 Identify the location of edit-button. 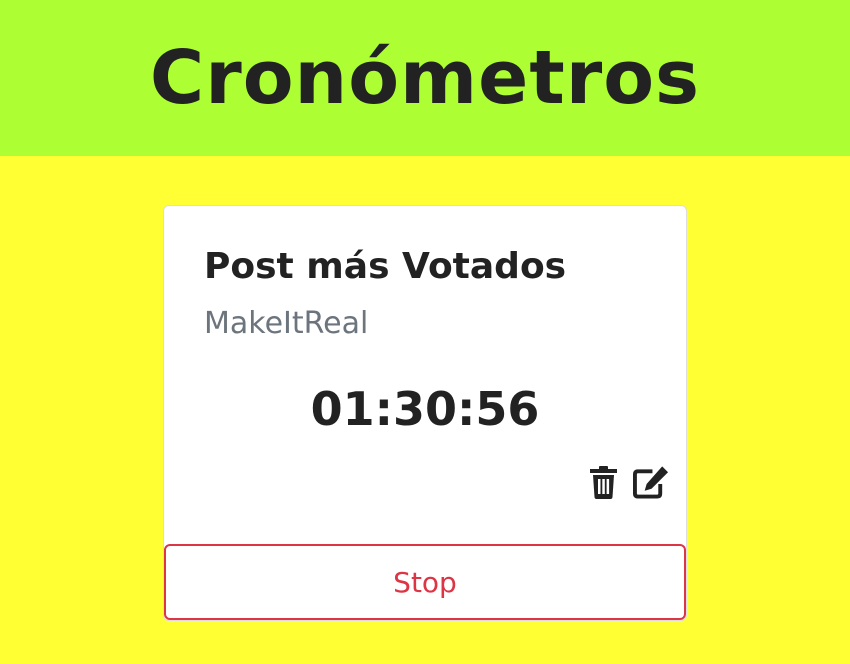
(651, 482).